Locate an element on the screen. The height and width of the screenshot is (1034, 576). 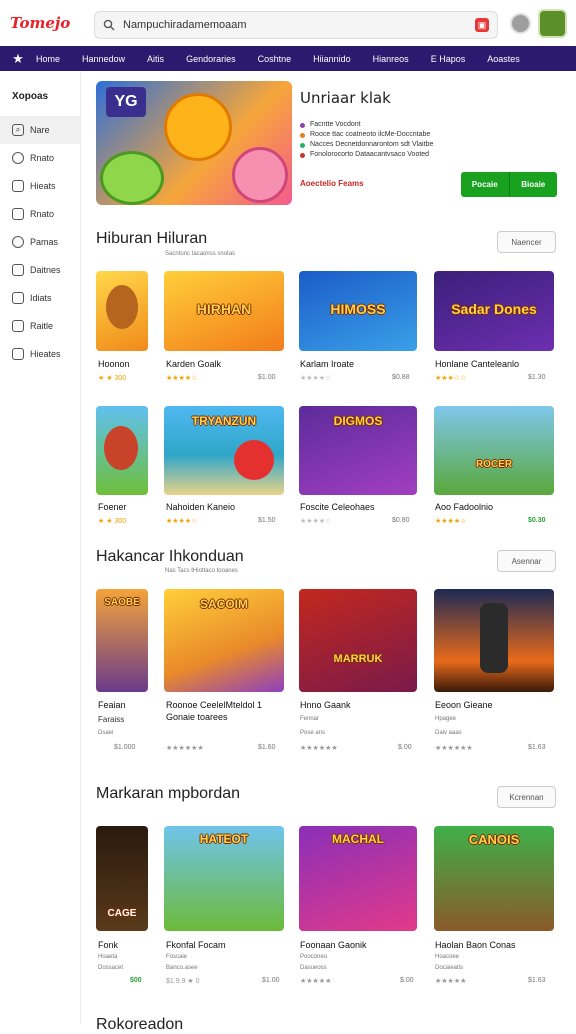
gift-icon: ▣ is located at coordinates (482, 25).